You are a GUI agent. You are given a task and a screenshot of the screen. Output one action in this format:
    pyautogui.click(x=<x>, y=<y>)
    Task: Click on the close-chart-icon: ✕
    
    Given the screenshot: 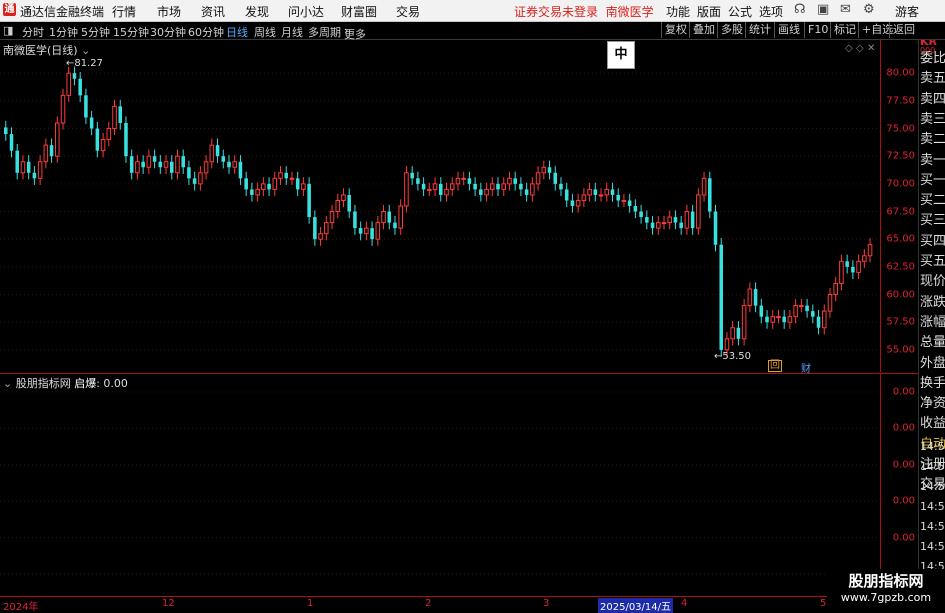 What is the action you would take?
    pyautogui.click(x=871, y=48)
    